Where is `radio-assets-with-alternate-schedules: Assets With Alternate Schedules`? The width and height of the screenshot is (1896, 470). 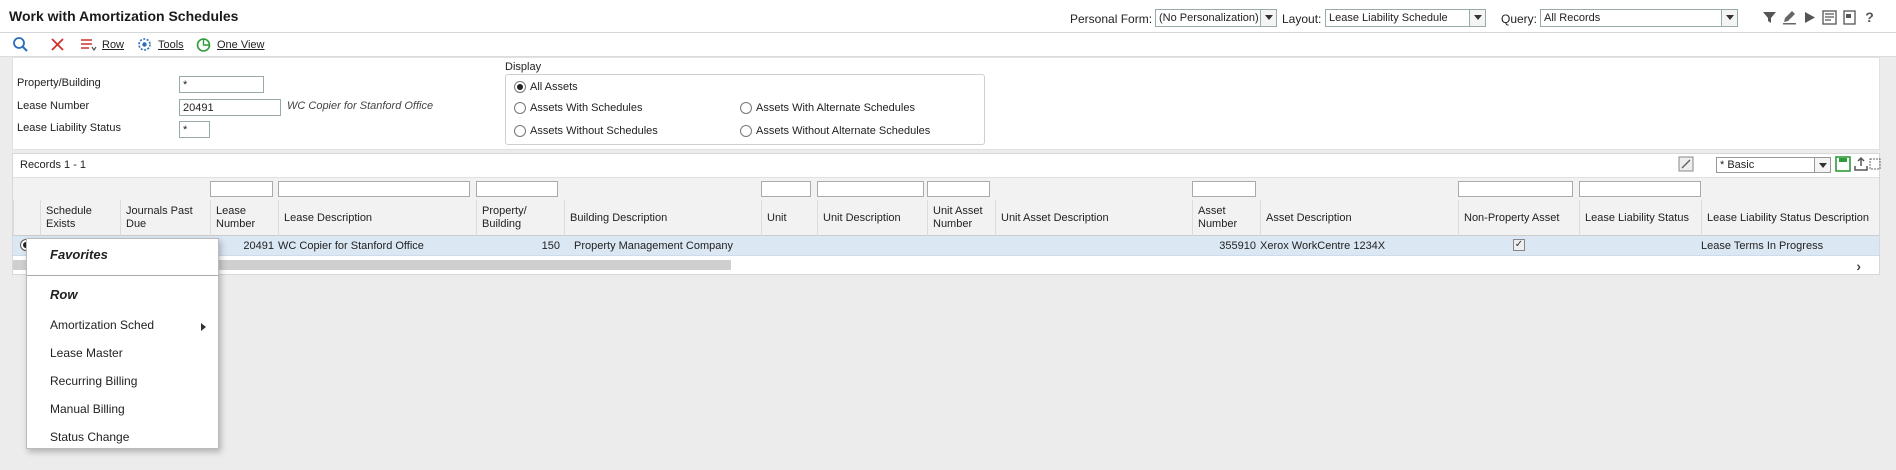 radio-assets-with-alternate-schedules: Assets With Alternate Schedules is located at coordinates (827, 108).